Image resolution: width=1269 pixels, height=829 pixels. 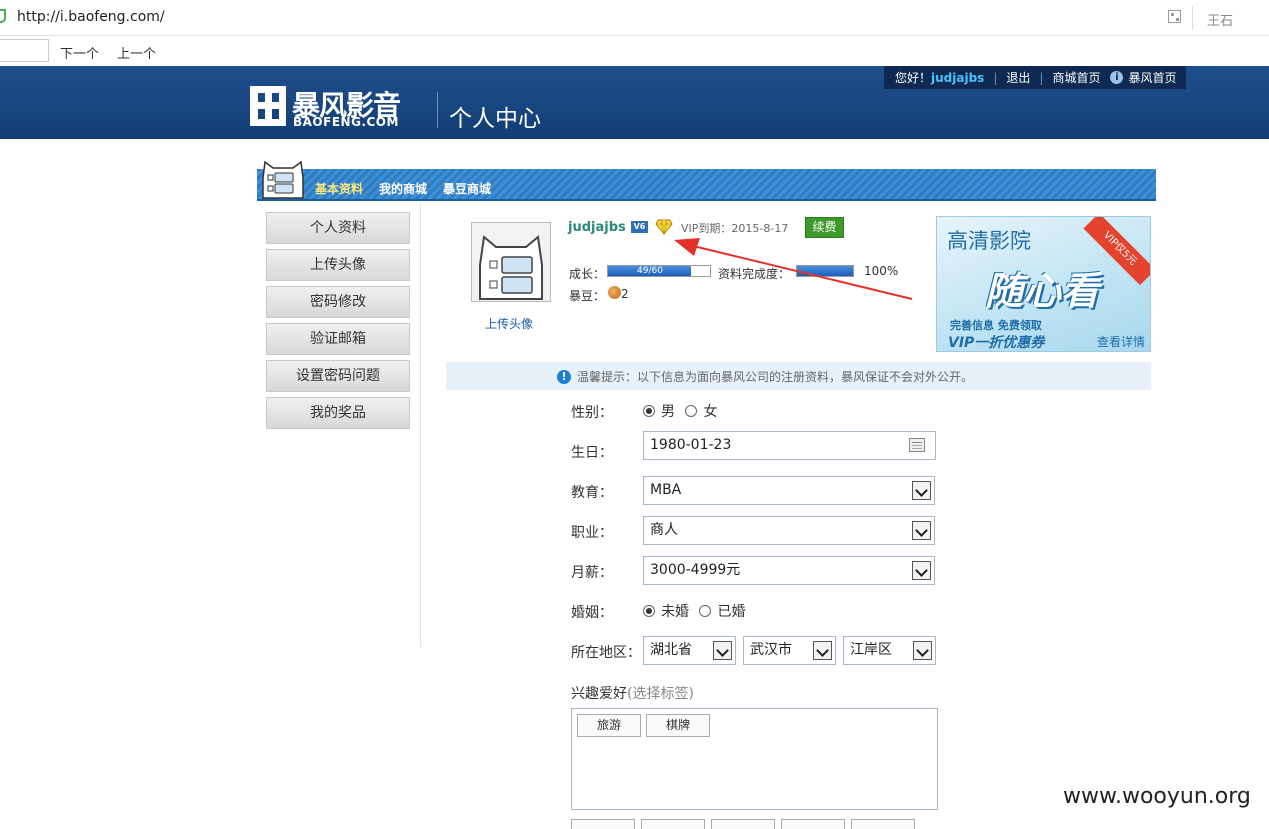 I want to click on sidebar-item-verify-email: 验证邮箱, so click(x=338, y=339).